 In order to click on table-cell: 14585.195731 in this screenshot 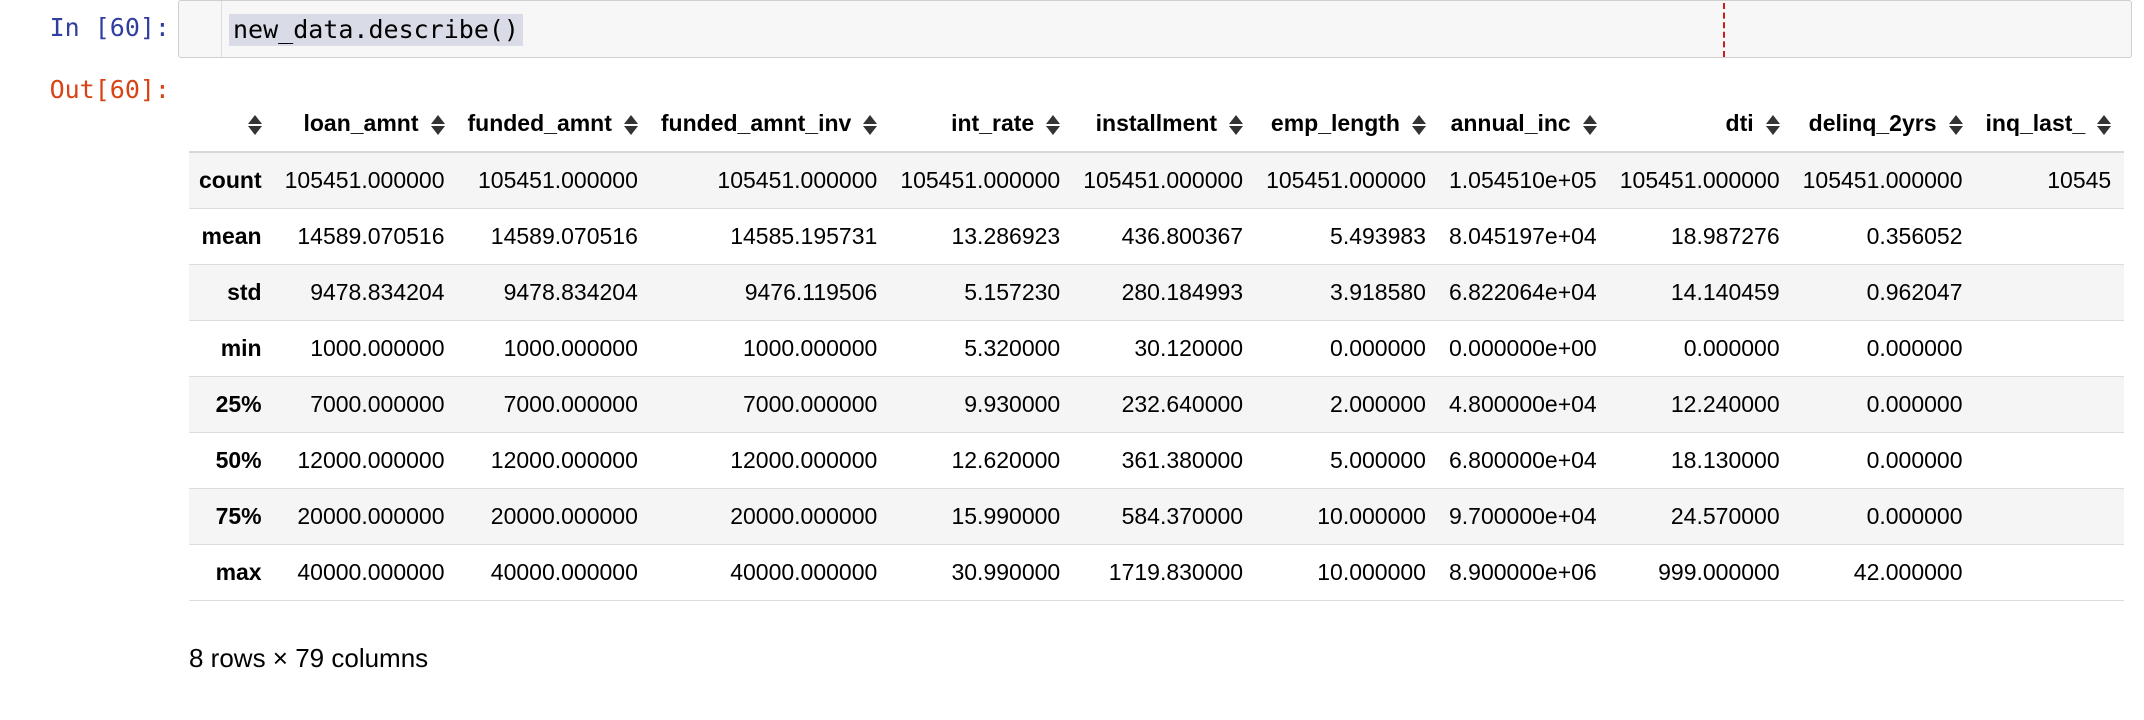, I will do `click(804, 235)`.